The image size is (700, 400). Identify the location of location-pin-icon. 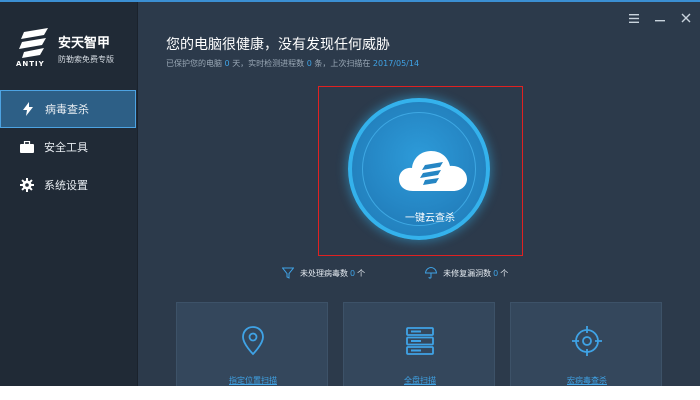
(253, 341).